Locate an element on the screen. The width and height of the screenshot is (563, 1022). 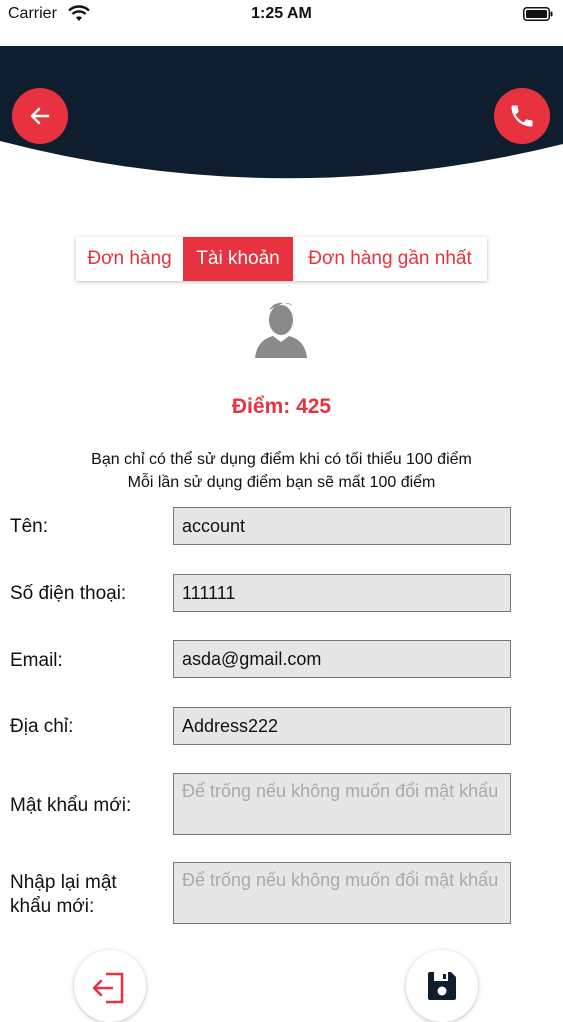
back-button is located at coordinates (40, 116).